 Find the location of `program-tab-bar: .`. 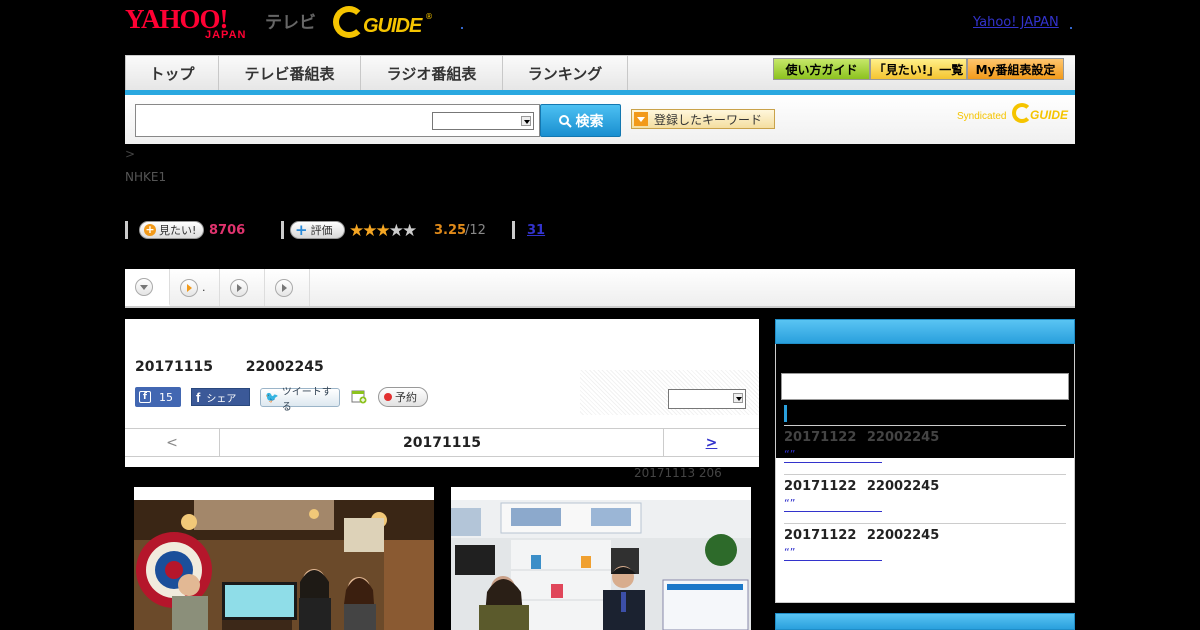

program-tab-bar: . is located at coordinates (600, 288).